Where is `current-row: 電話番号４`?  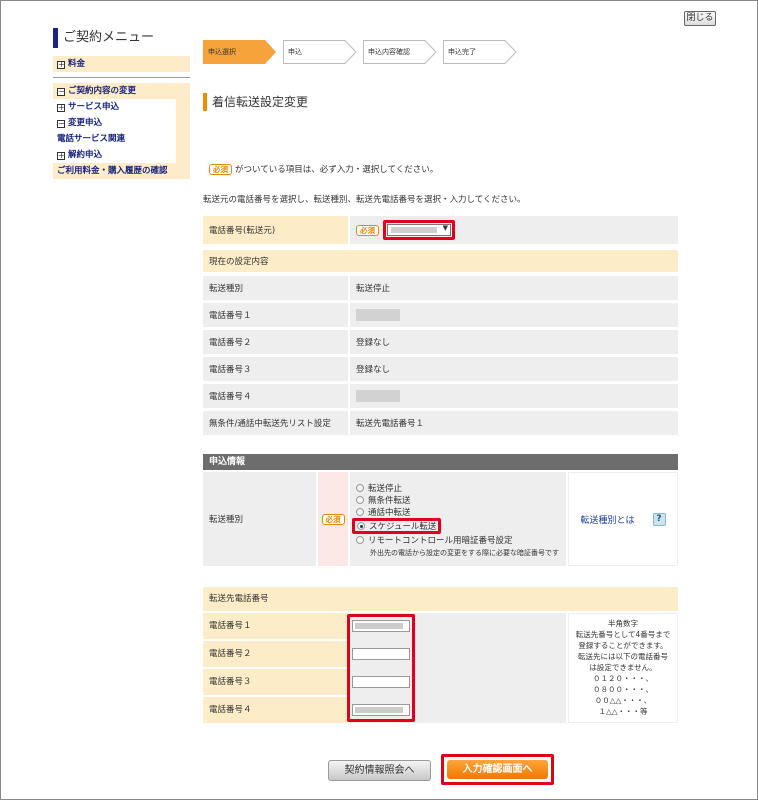
current-row: 電話番号４ is located at coordinates (440, 397).